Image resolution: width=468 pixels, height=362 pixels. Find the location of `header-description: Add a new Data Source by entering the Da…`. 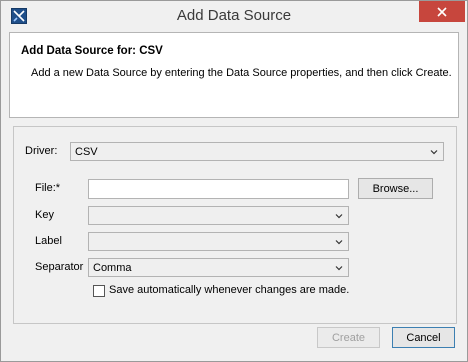

header-description: Add a new Data Source by entering the Da… is located at coordinates (241, 73).